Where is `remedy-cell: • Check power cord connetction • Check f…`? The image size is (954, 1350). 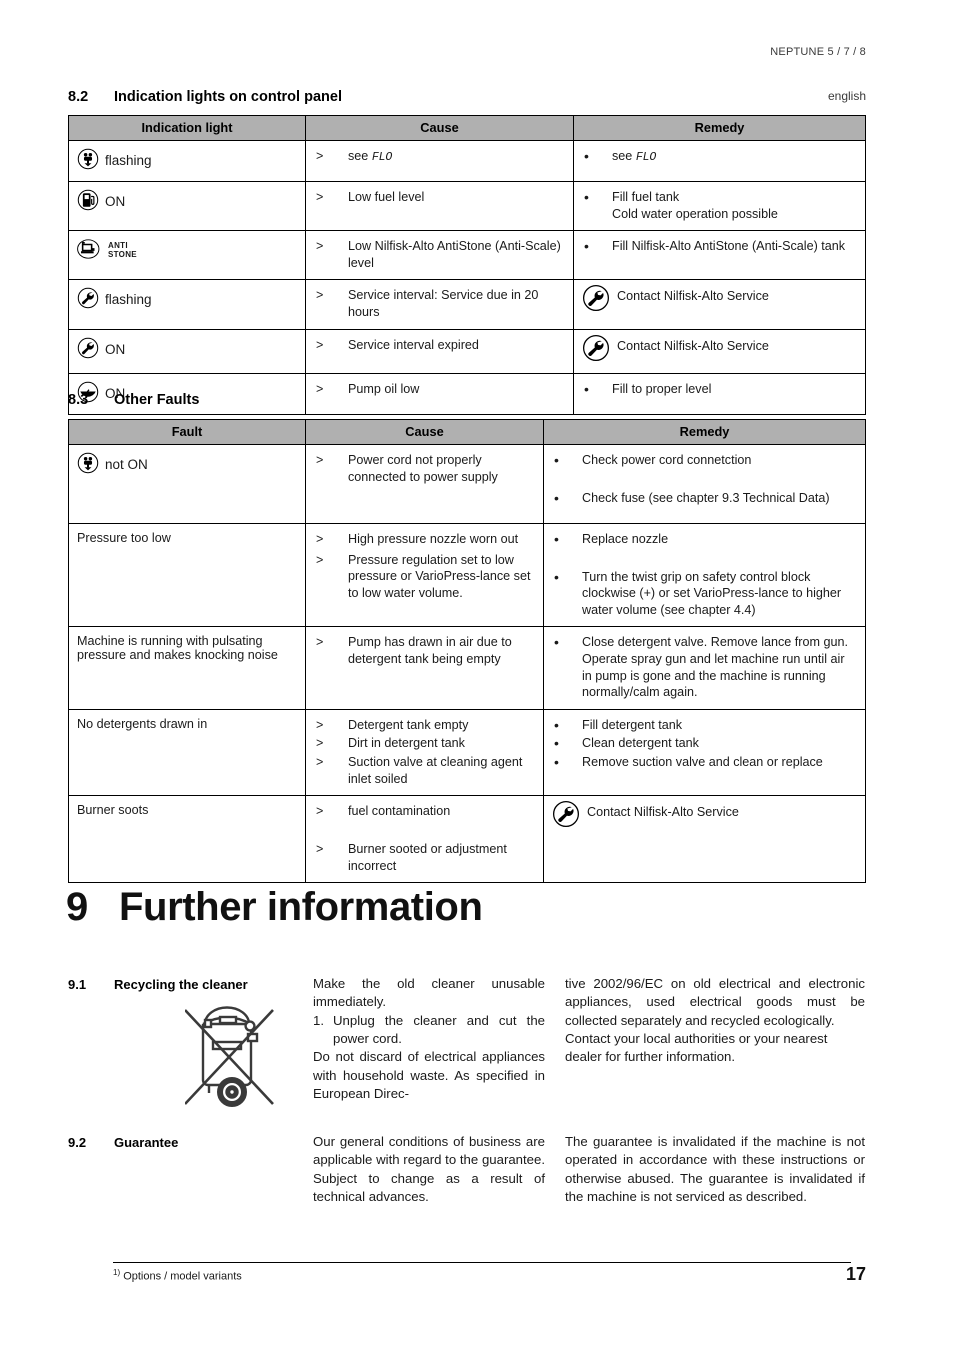 remedy-cell: • Check power cord connetction • Check f… is located at coordinates (704, 484).